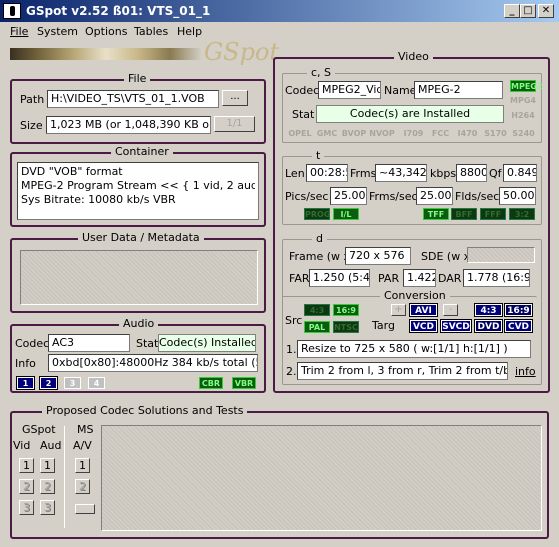 This screenshot has width=559, height=547. What do you see at coordinates (401, 173) in the screenshot?
I see `frms-field: ~43,342` at bounding box center [401, 173].